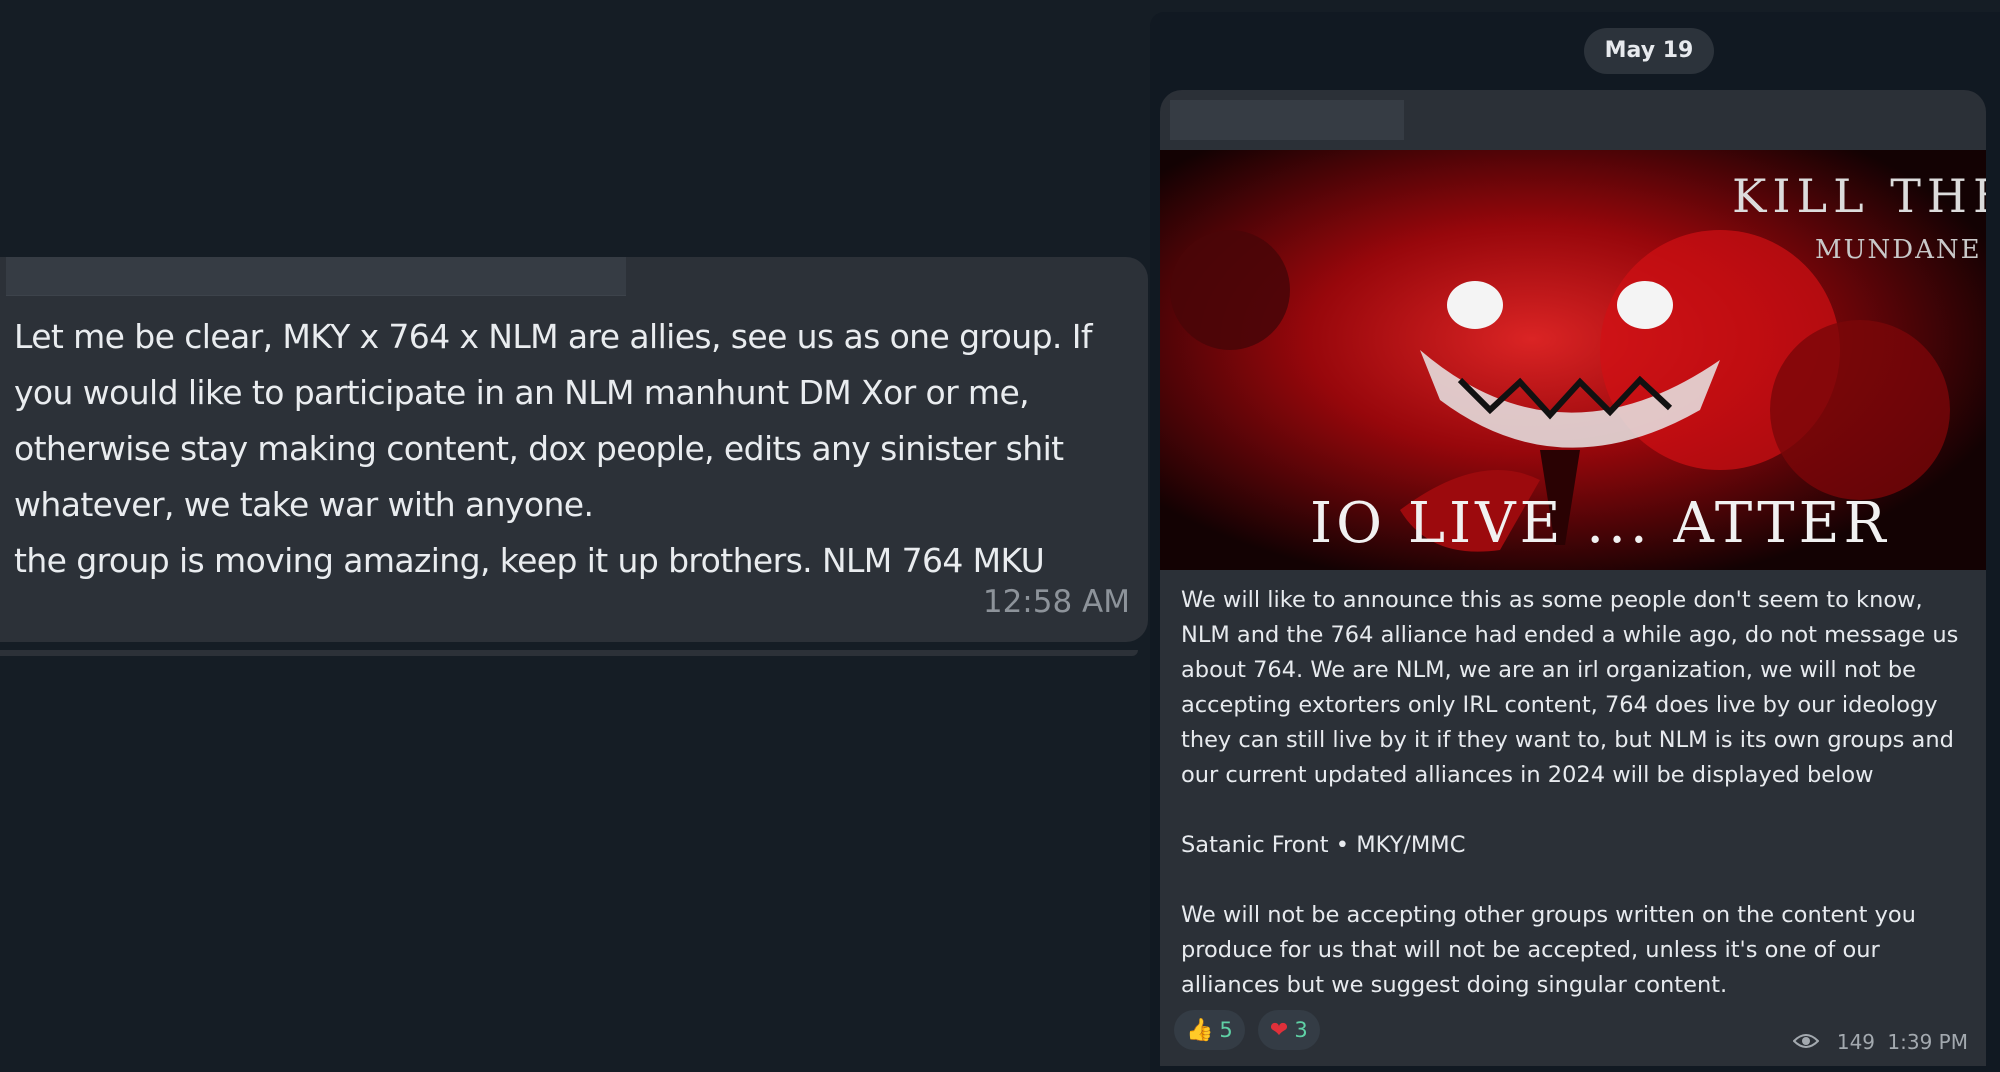 This screenshot has width=2000, height=1072. What do you see at coordinates (1301, 1030) in the screenshot?
I see `reaction-count: 3` at bounding box center [1301, 1030].